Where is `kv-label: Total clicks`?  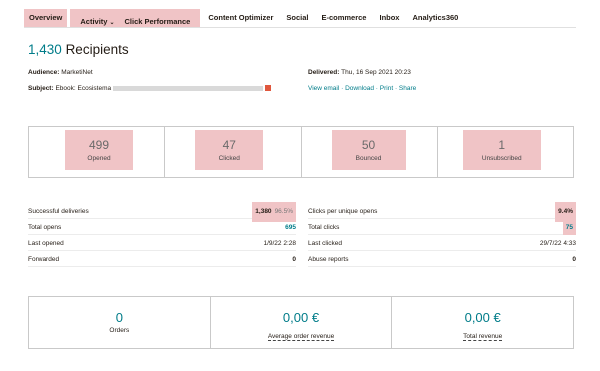 kv-label: Total clicks is located at coordinates (324, 227).